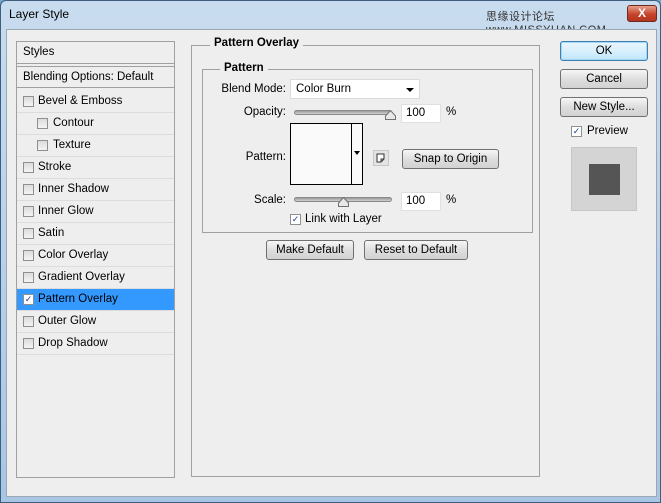 Image resolution: width=661 pixels, height=503 pixels. Describe the element at coordinates (73, 343) in the screenshot. I see `style-item-label: Drop Shadow` at that location.